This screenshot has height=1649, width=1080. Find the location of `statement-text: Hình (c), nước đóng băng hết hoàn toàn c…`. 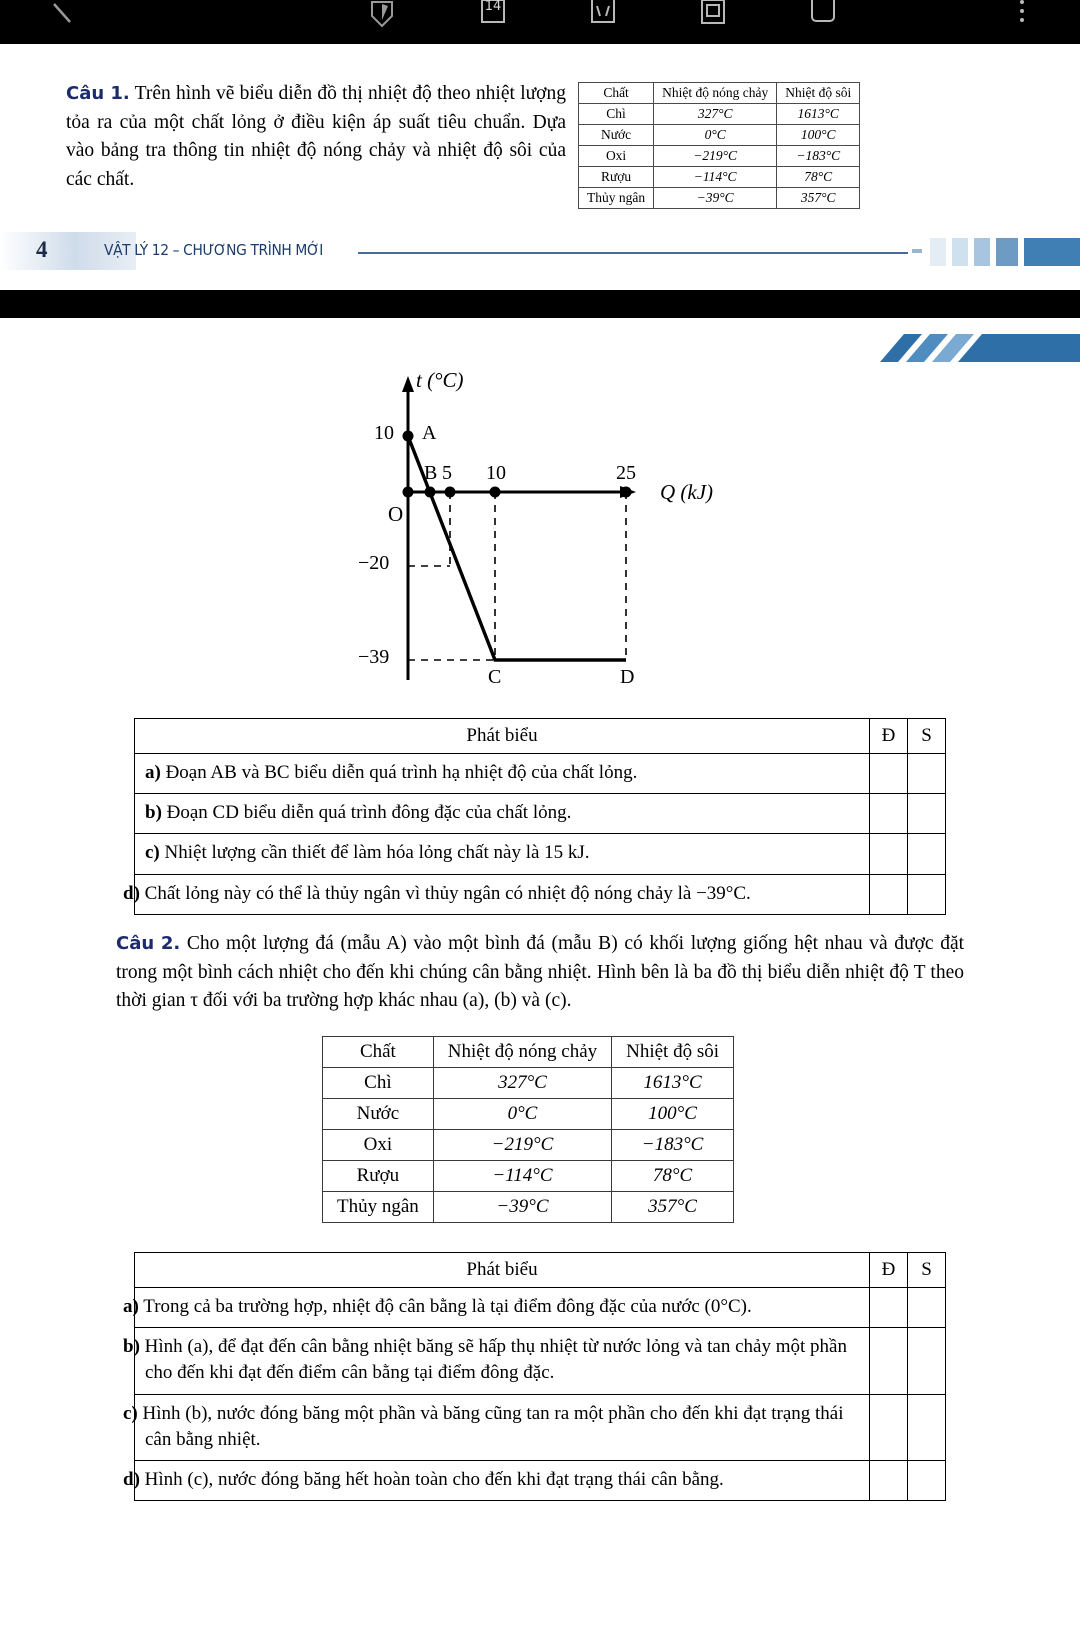

statement-text: Hình (c), nước đóng băng hết hoàn toàn c… is located at coordinates (434, 1480).